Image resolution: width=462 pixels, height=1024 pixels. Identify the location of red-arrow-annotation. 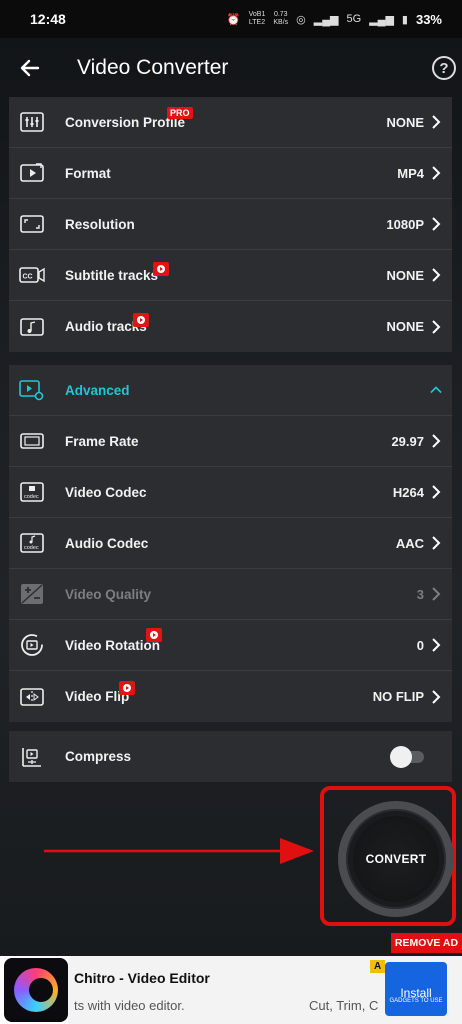
(179, 851).